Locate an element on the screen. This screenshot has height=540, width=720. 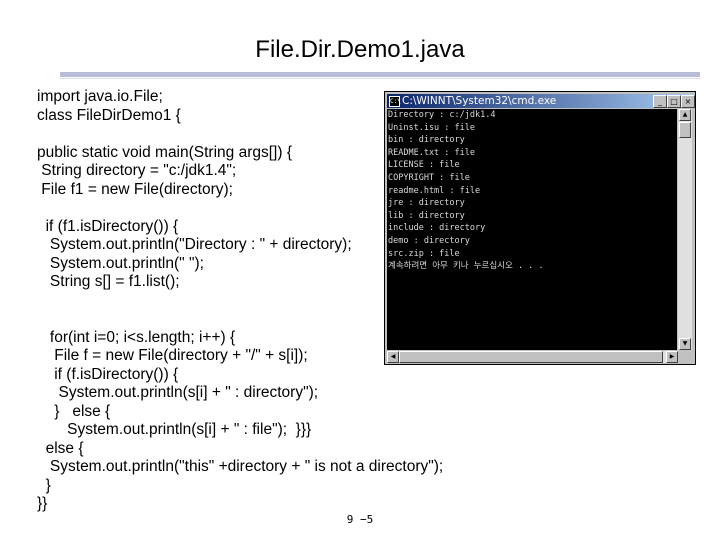
console-line: COPYRIGHT : file is located at coordinates (429, 177).